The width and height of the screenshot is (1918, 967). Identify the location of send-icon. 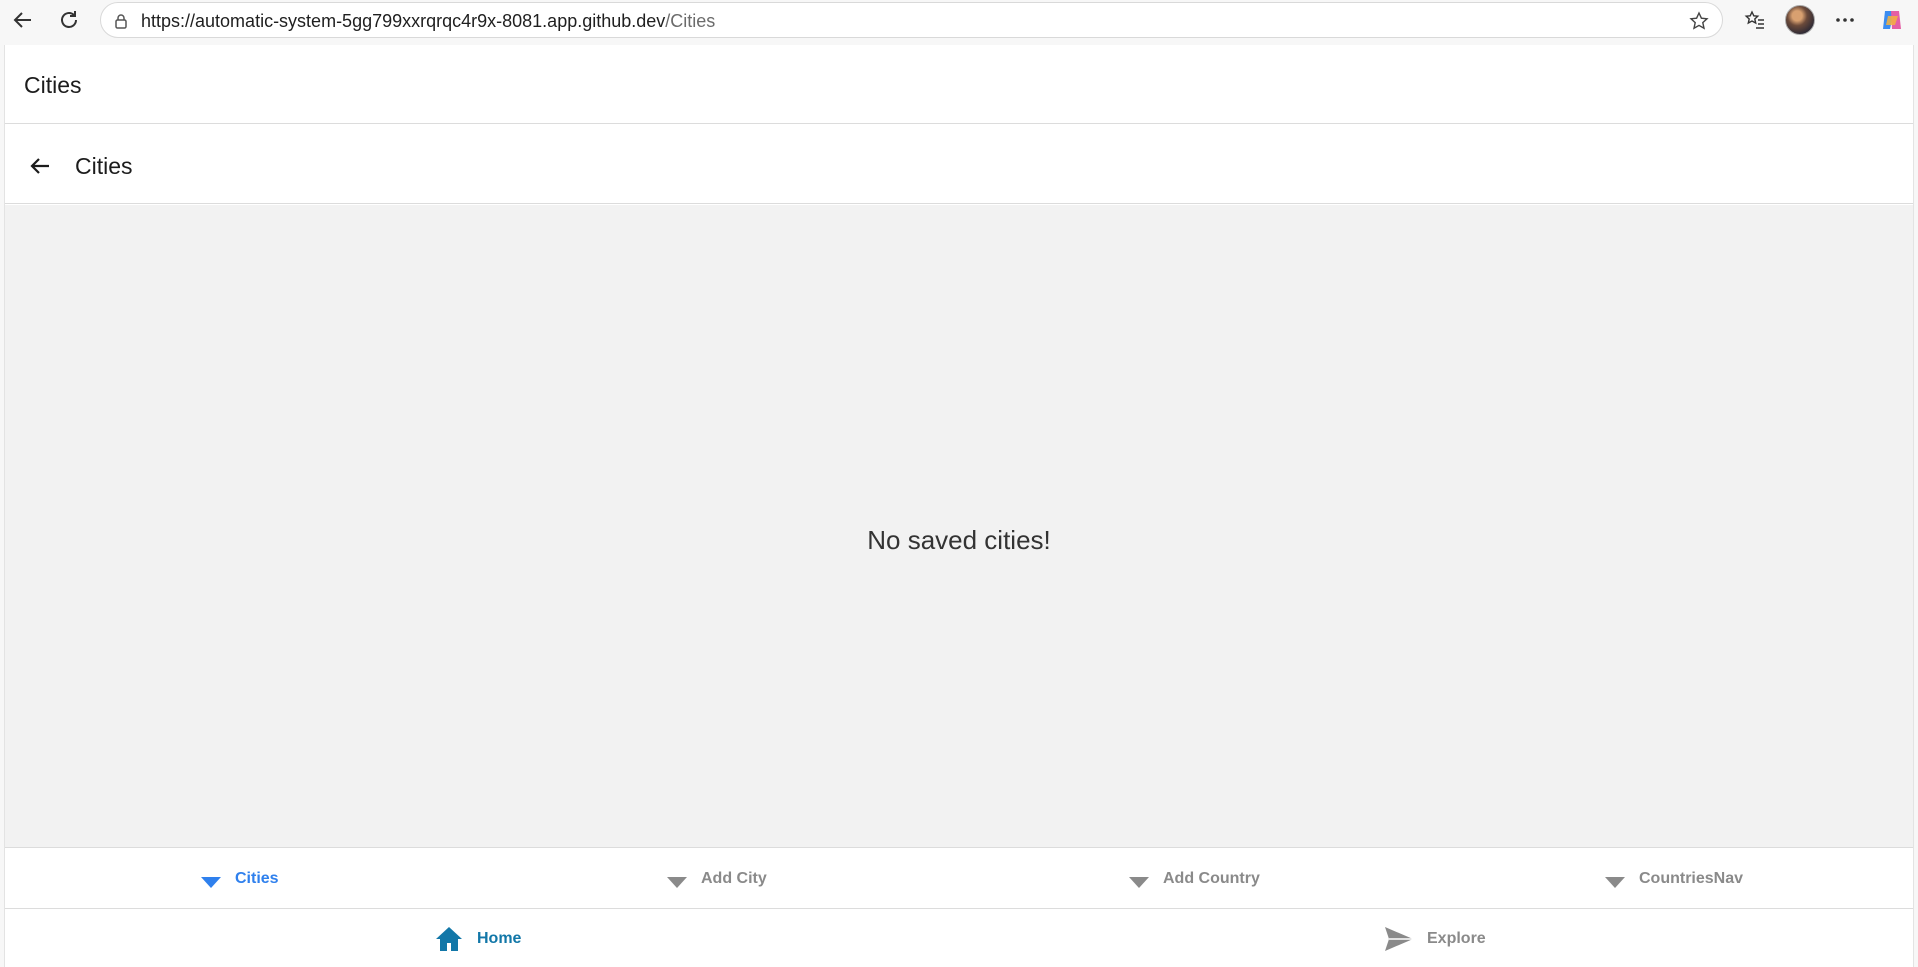
(1399, 939).